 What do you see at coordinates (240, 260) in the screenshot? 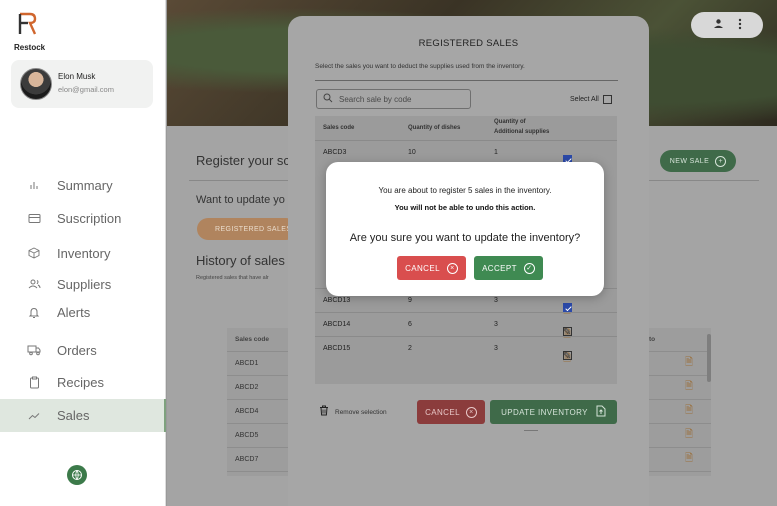
I see `history-title: History of sales` at bounding box center [240, 260].